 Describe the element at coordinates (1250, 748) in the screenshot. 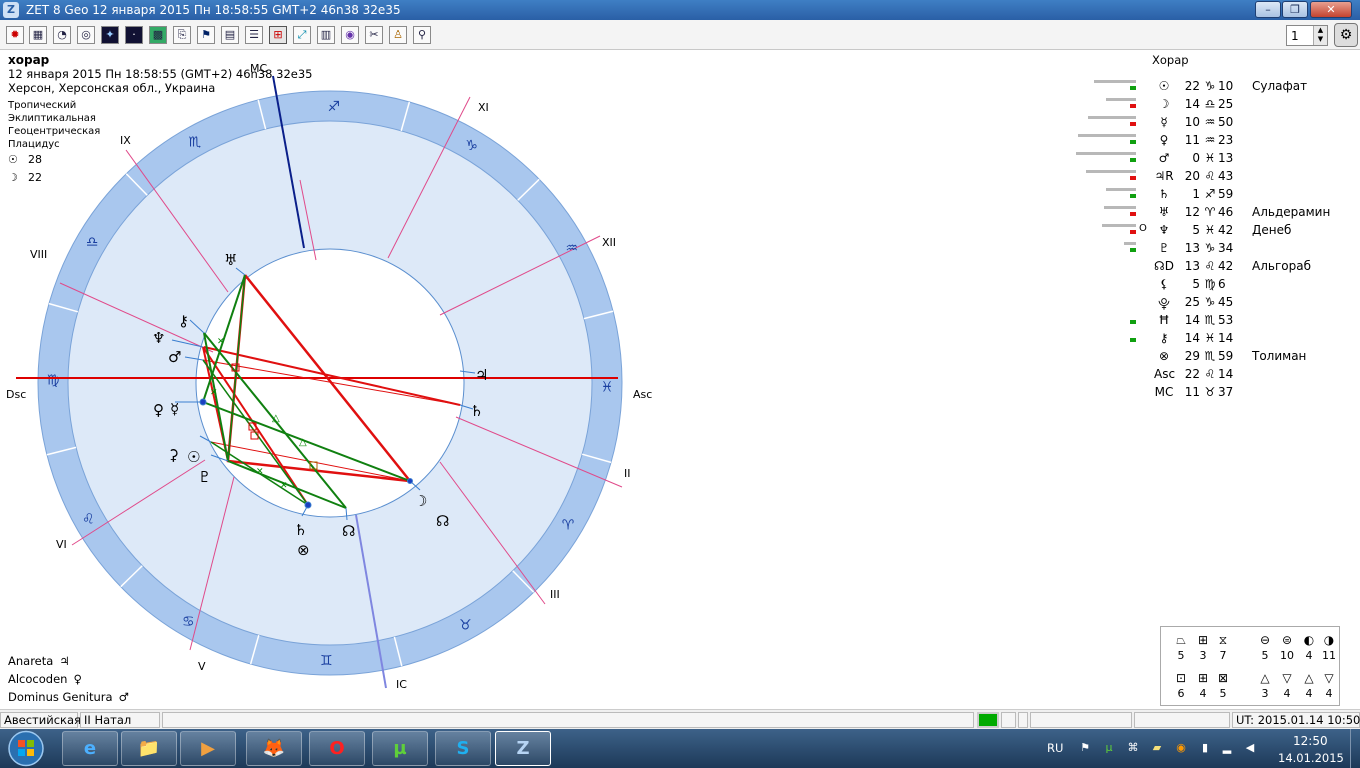

I see `volume-tray-icon: ◀` at that location.